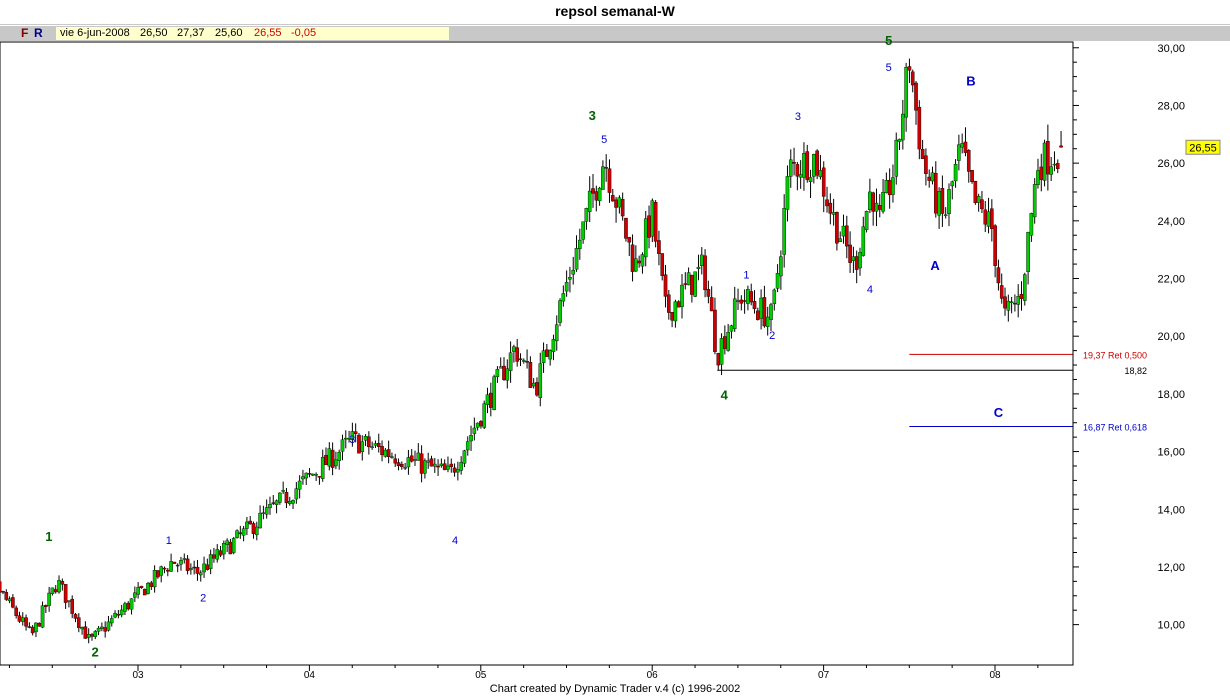  What do you see at coordinates (95, 651) in the screenshot?
I see `wave-label-major: 2` at bounding box center [95, 651].